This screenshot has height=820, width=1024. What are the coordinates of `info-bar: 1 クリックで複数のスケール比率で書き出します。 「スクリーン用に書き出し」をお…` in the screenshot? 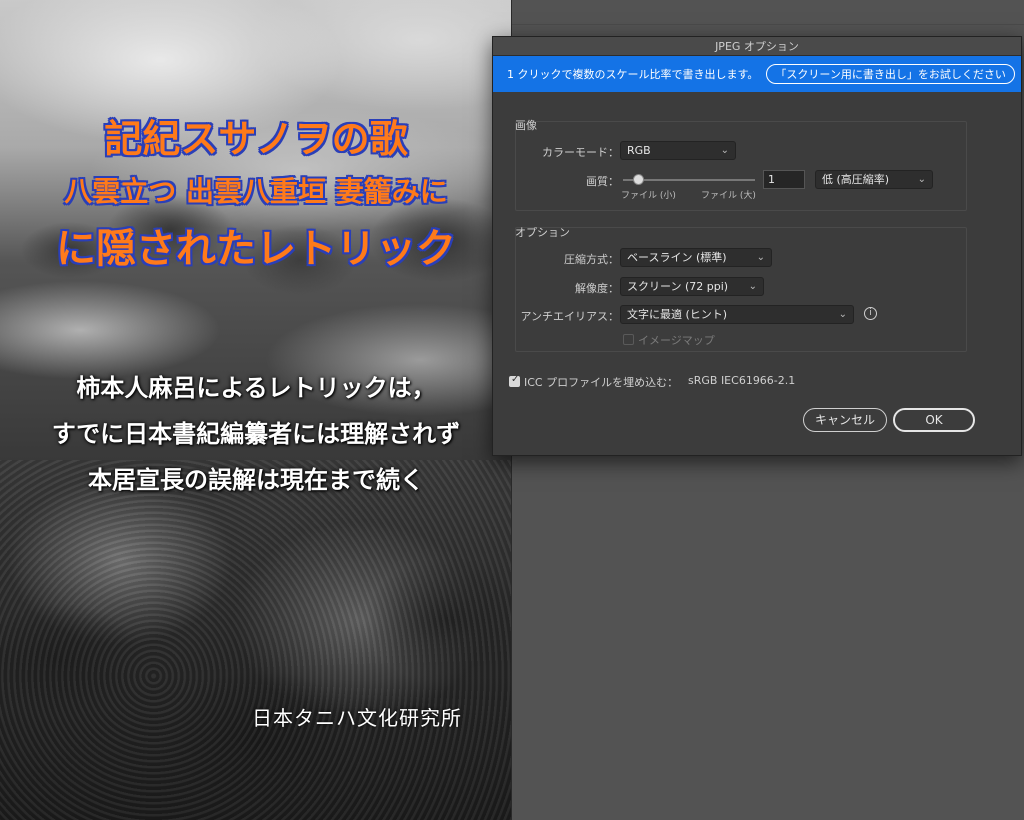 It's located at (757, 74).